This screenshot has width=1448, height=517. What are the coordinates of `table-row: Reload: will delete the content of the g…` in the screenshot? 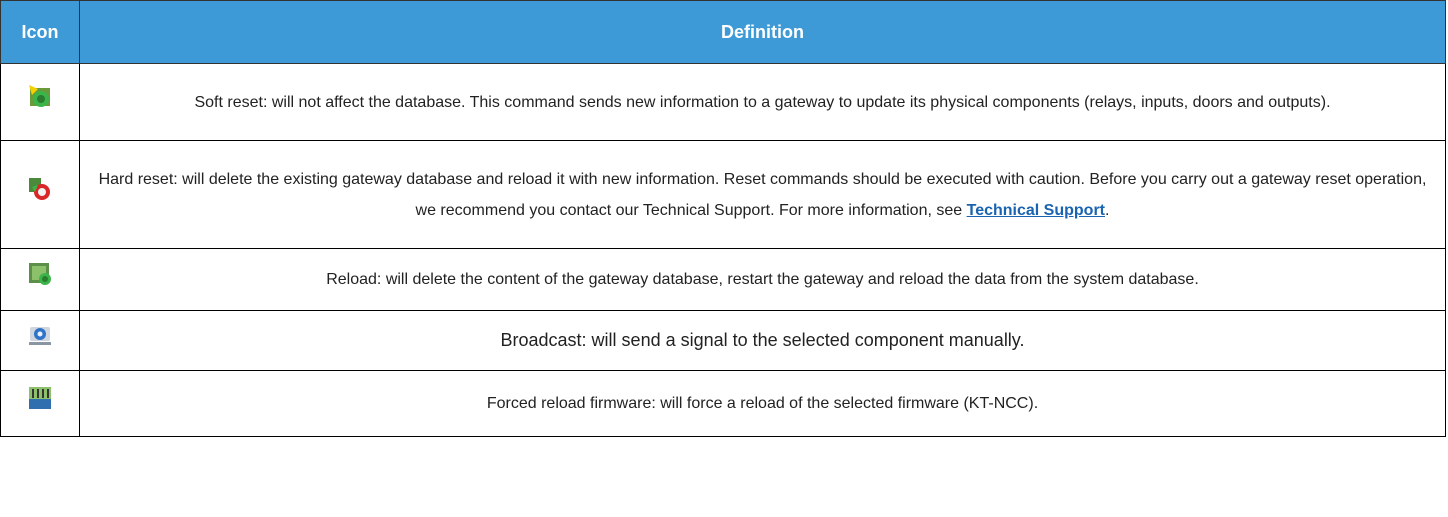 It's located at (723, 279).